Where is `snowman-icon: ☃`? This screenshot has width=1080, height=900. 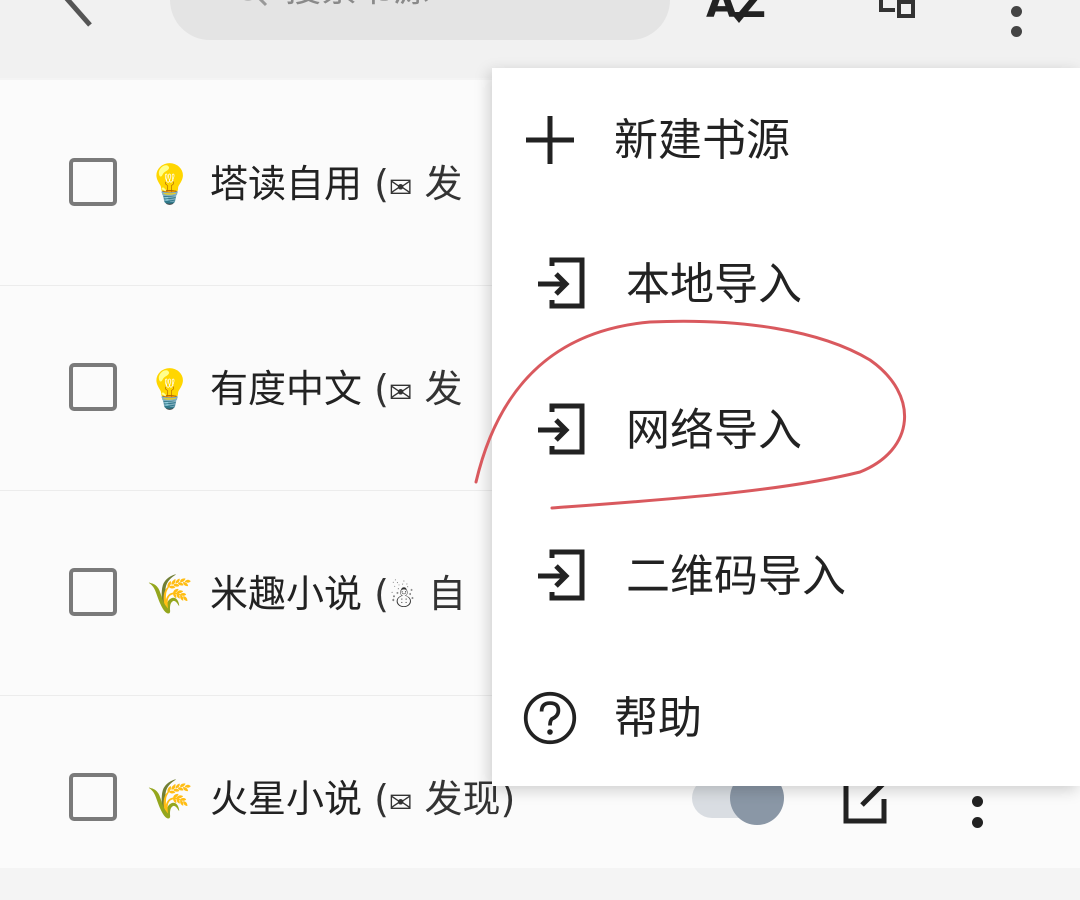
snowman-icon: ☃ is located at coordinates (402, 597).